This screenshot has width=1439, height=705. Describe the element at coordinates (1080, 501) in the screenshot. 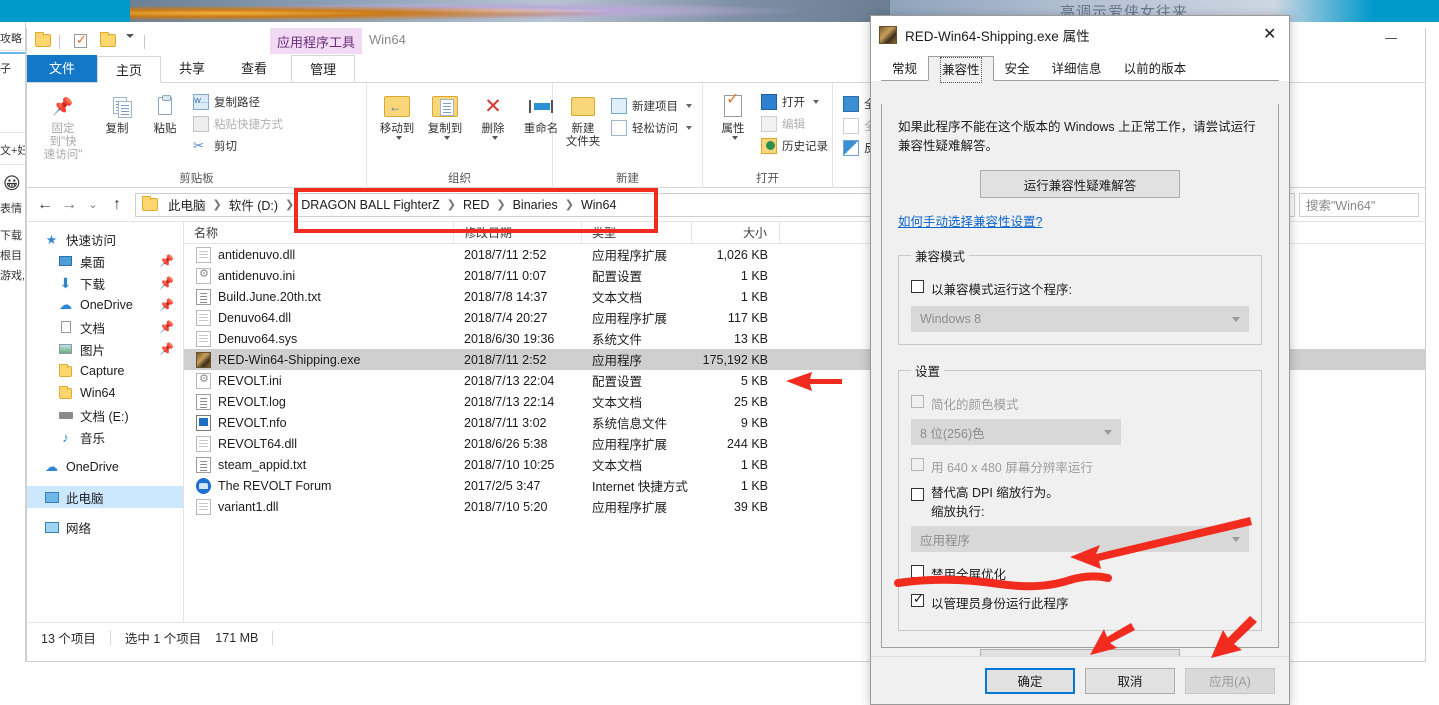

I see `high-dpi-row: 替代高 DPI 缩放行为。 缩放执行:` at that location.